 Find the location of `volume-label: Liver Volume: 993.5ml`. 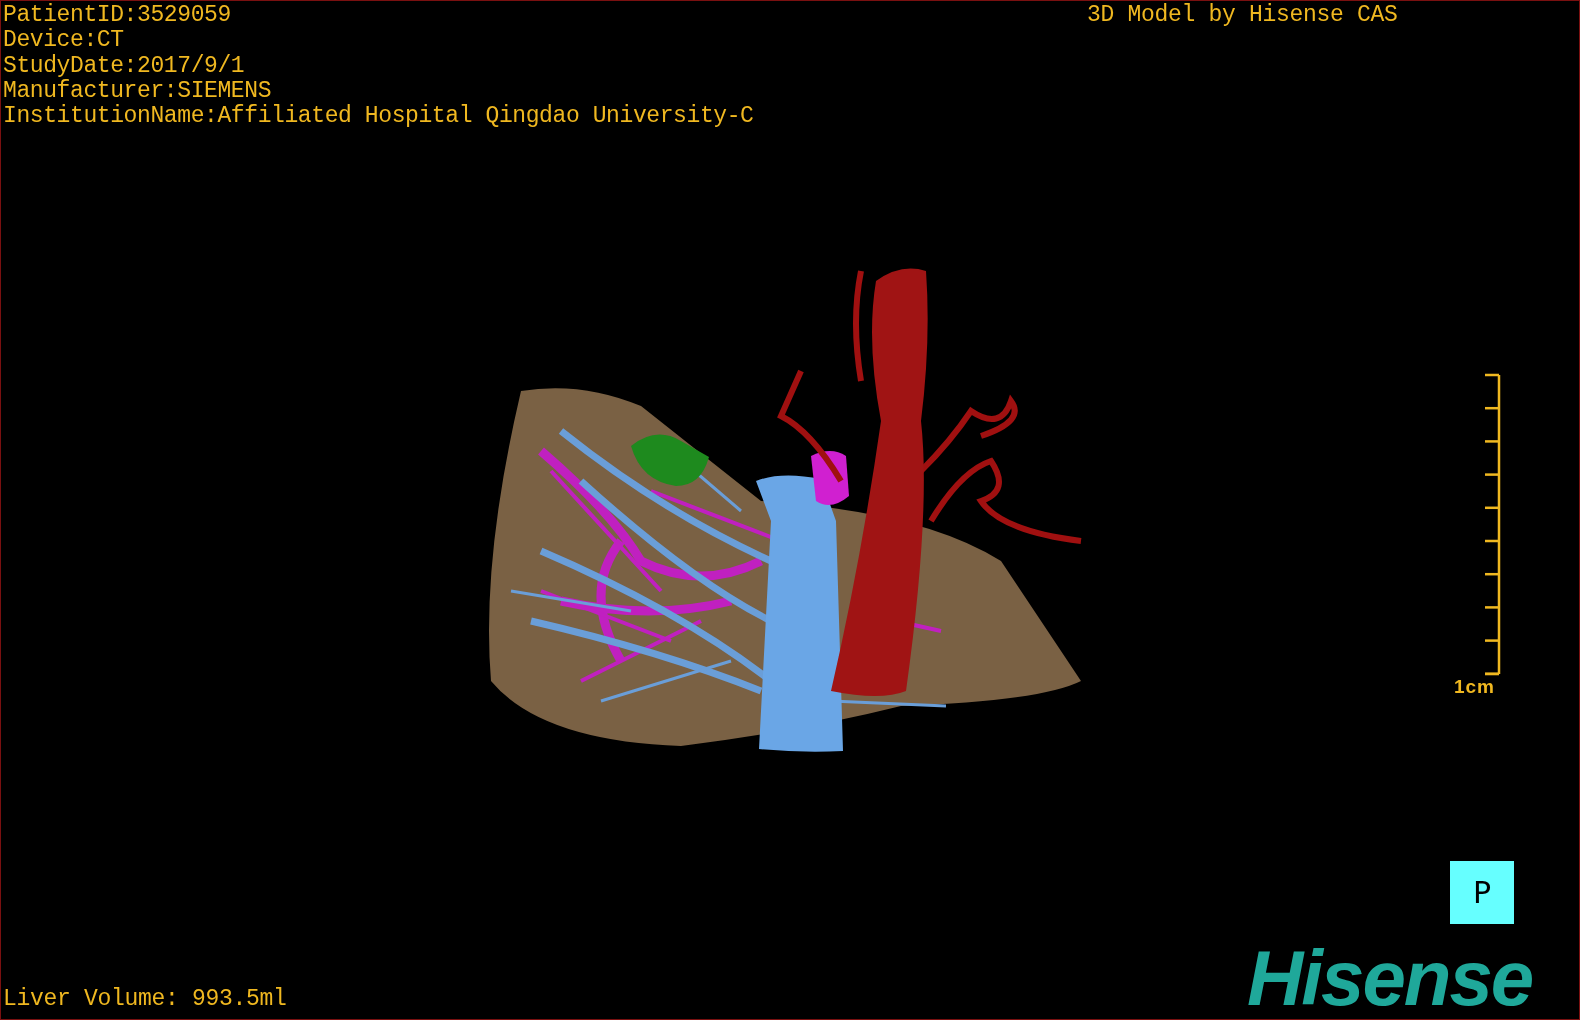

volume-label: Liver Volume: 993.5ml is located at coordinates (145, 999).